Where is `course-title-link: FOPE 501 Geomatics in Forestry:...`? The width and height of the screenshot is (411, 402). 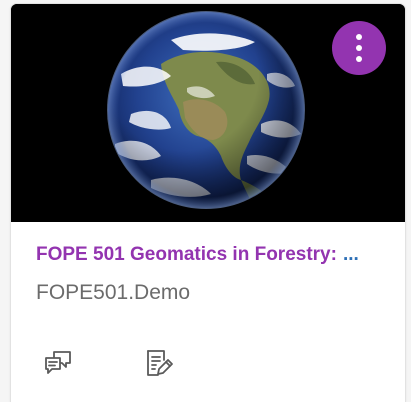 course-title-link: FOPE 501 Geomatics in Forestry:... is located at coordinates (208, 255).